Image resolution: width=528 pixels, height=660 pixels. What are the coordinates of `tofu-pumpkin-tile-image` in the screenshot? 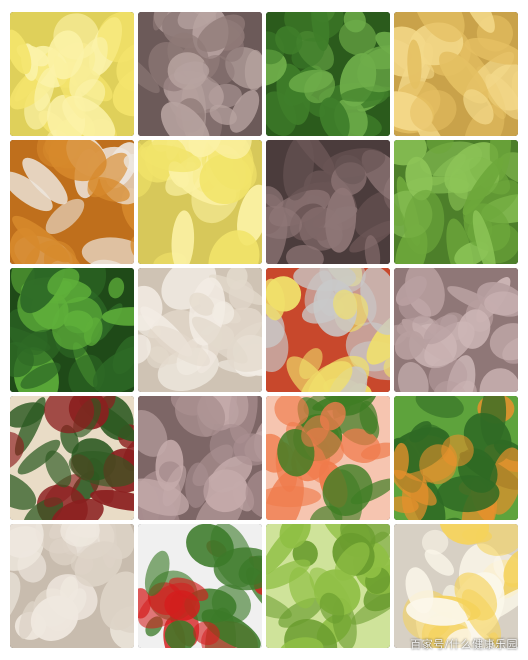 It's located at (72, 202).